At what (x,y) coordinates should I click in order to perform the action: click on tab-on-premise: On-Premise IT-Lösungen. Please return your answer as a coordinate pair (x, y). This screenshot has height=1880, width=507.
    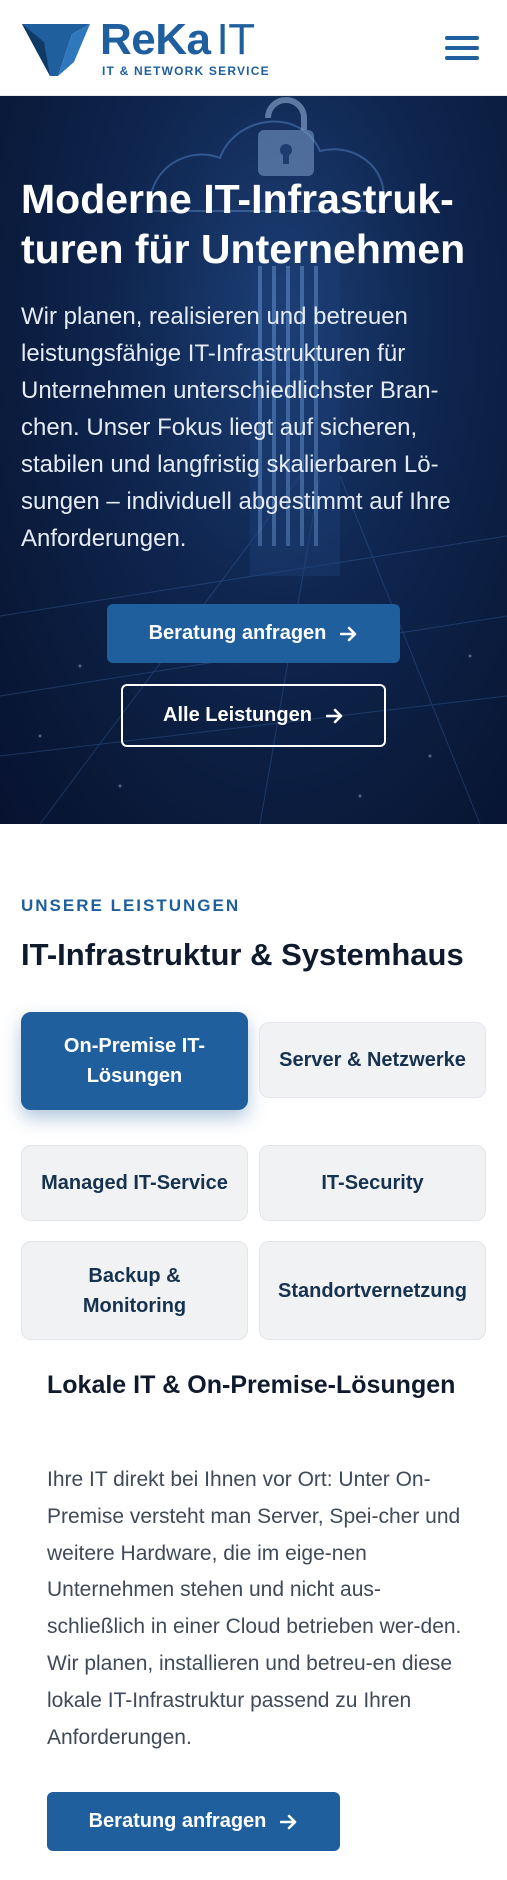
    Looking at the image, I should click on (134, 1061).